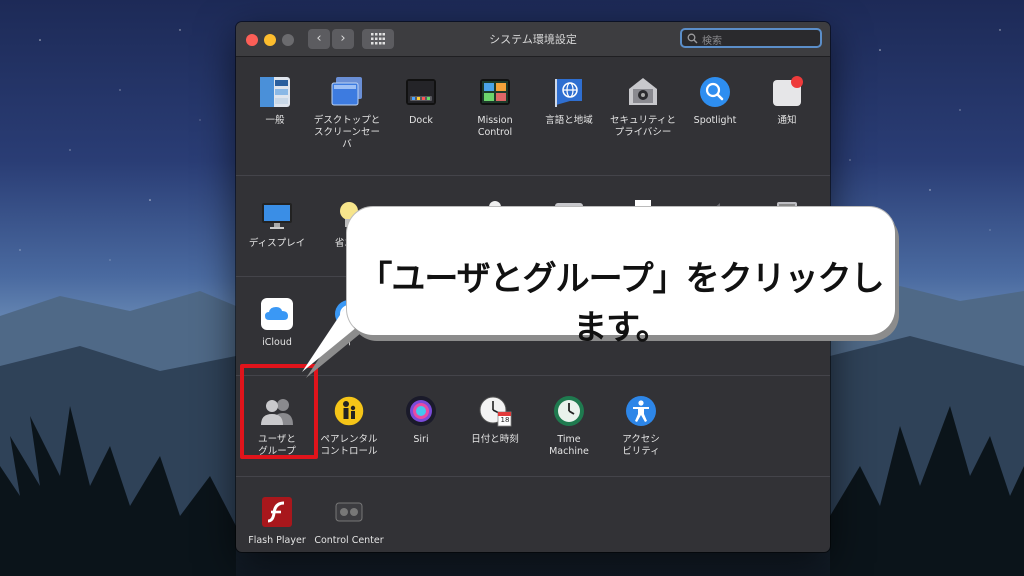 The width and height of the screenshot is (1024, 576). What do you see at coordinates (641, 445) in the screenshot?
I see `pref-label: アクセシ ビリティ` at bounding box center [641, 445].